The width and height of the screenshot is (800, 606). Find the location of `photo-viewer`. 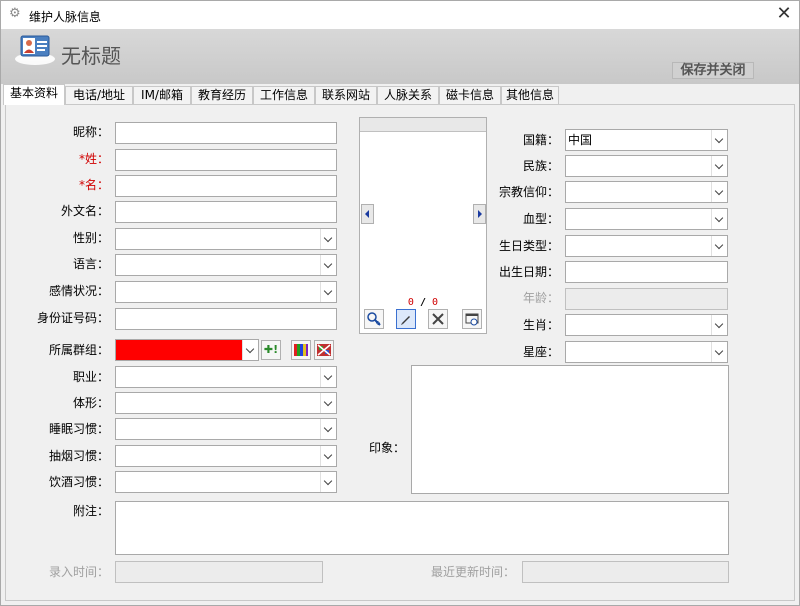

photo-viewer is located at coordinates (423, 214).